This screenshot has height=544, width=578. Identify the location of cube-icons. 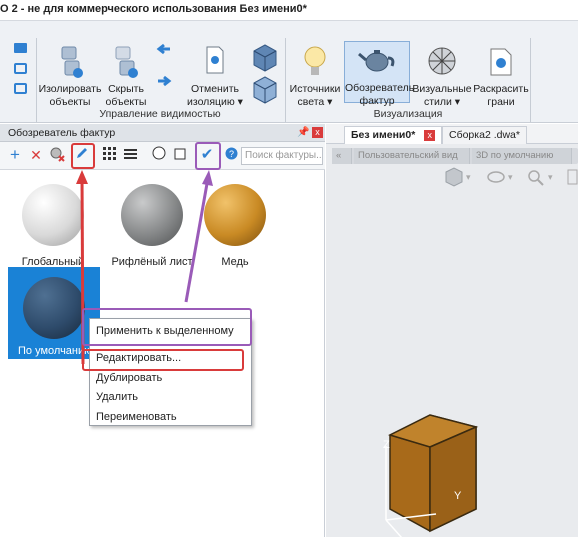
(265, 74).